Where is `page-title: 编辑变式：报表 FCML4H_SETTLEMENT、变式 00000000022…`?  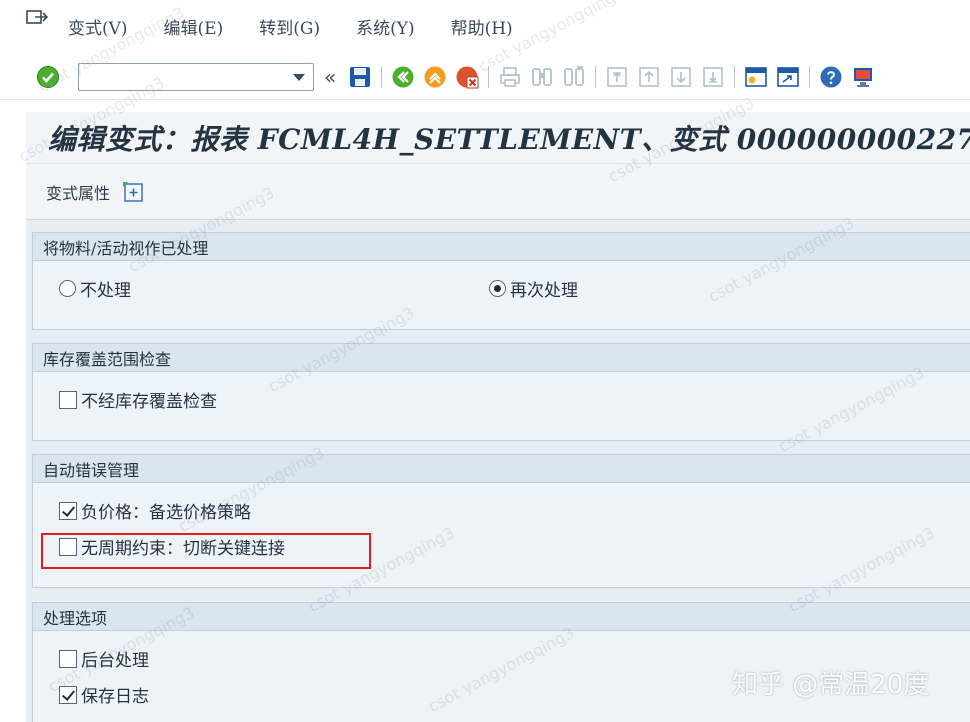 page-title: 编辑变式：报表 FCML4H_SETTLEMENT、变式 00000000022… is located at coordinates (509, 139).